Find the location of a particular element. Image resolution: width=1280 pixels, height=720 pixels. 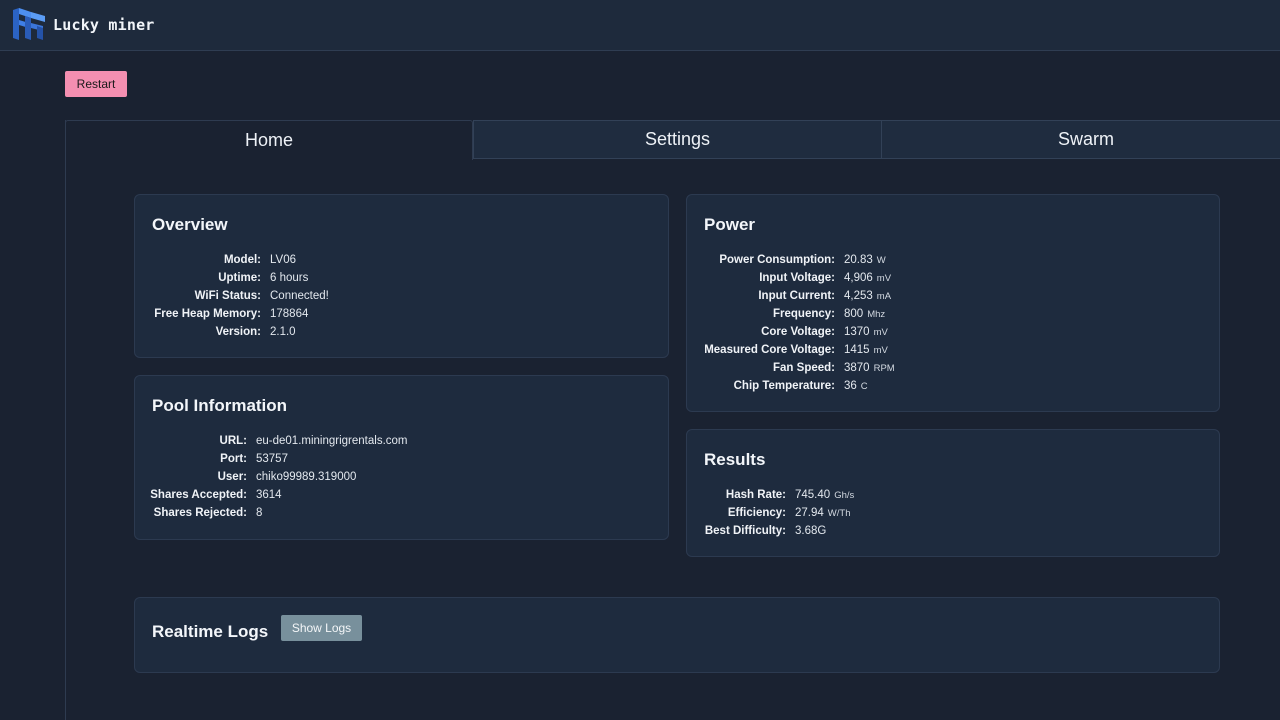

field-value: 3.68G is located at coordinates (811, 531).